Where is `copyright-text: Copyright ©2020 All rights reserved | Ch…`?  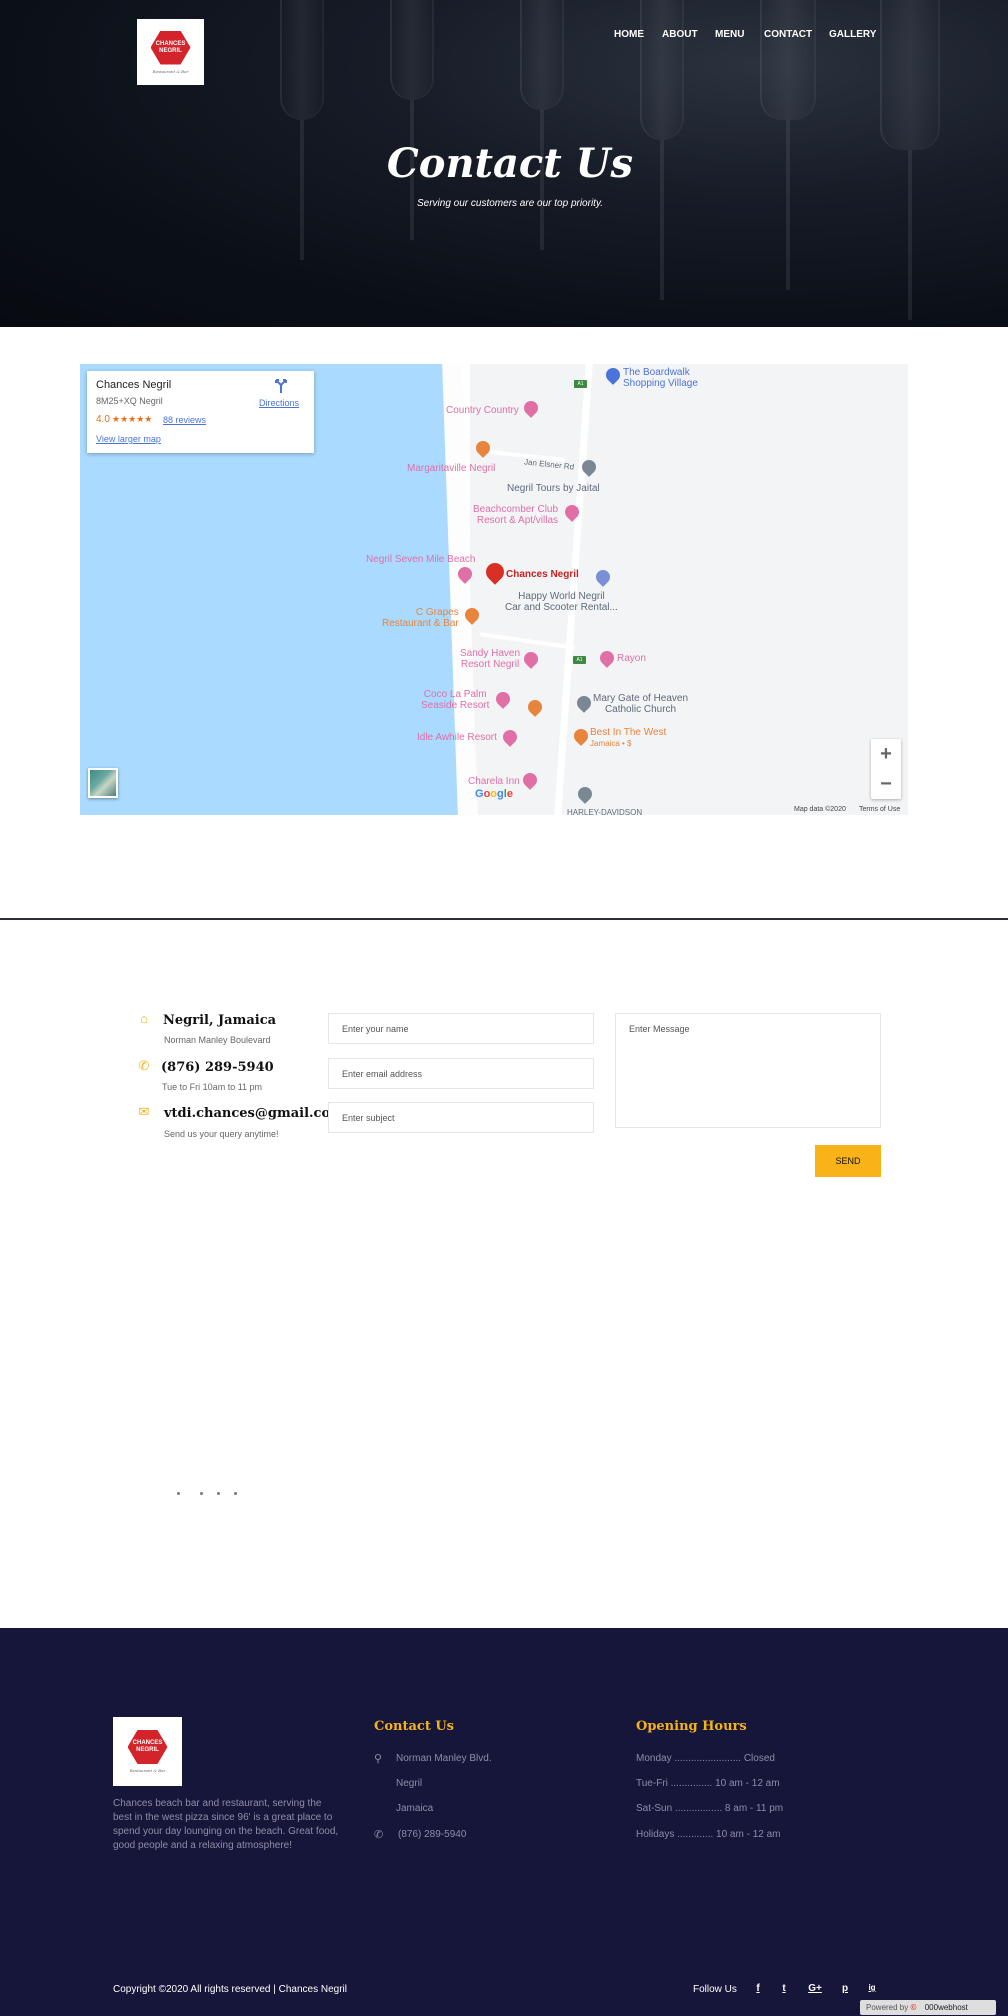
copyright-text: Copyright ©2020 All rights reserved | Ch… is located at coordinates (230, 1989).